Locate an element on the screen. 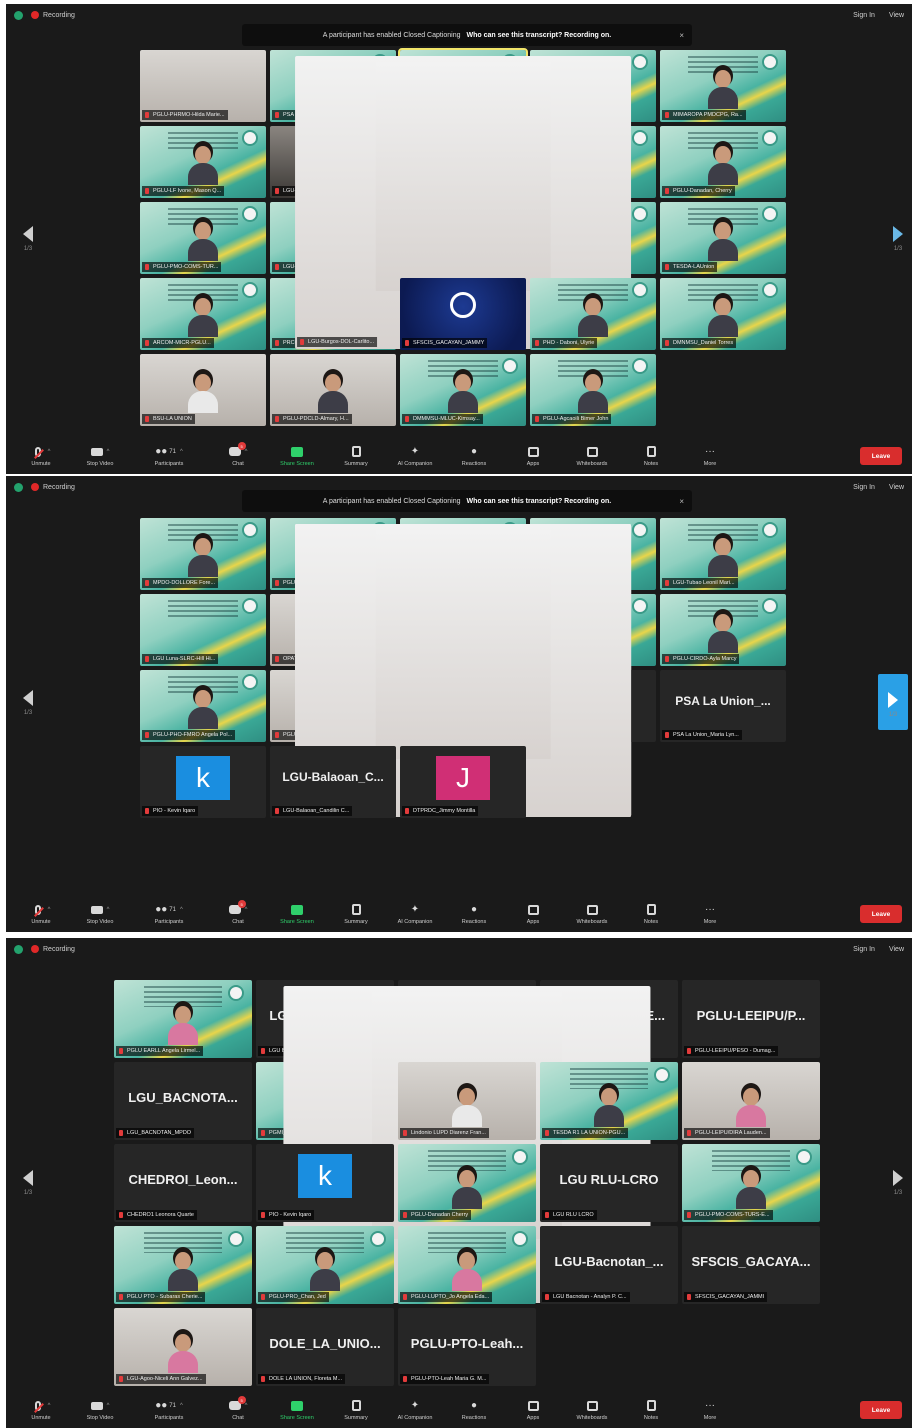  participant-tile: PGLU-Danadan, Cherry is located at coordinates (723, 162).